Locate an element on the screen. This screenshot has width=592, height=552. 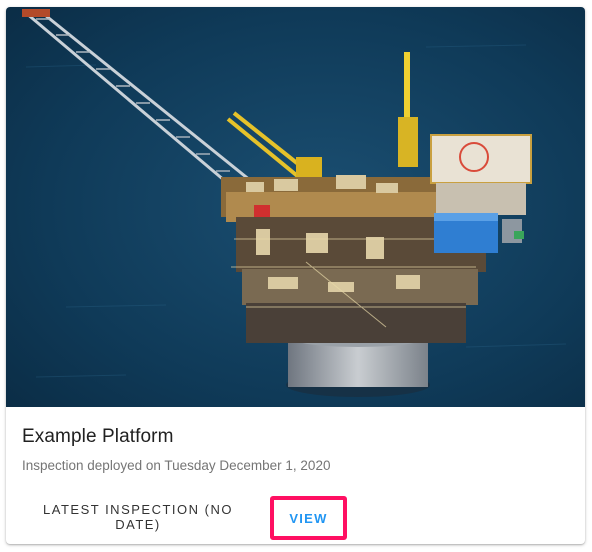
view-button: VIEW is located at coordinates (308, 518).